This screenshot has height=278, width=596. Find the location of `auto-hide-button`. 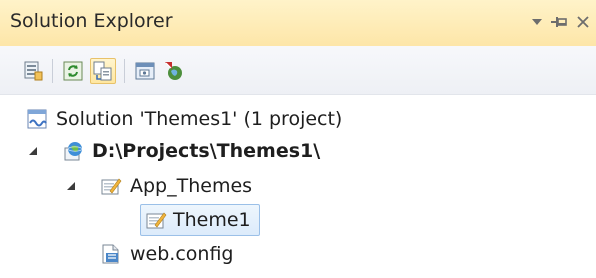

auto-hide-button is located at coordinates (559, 22).